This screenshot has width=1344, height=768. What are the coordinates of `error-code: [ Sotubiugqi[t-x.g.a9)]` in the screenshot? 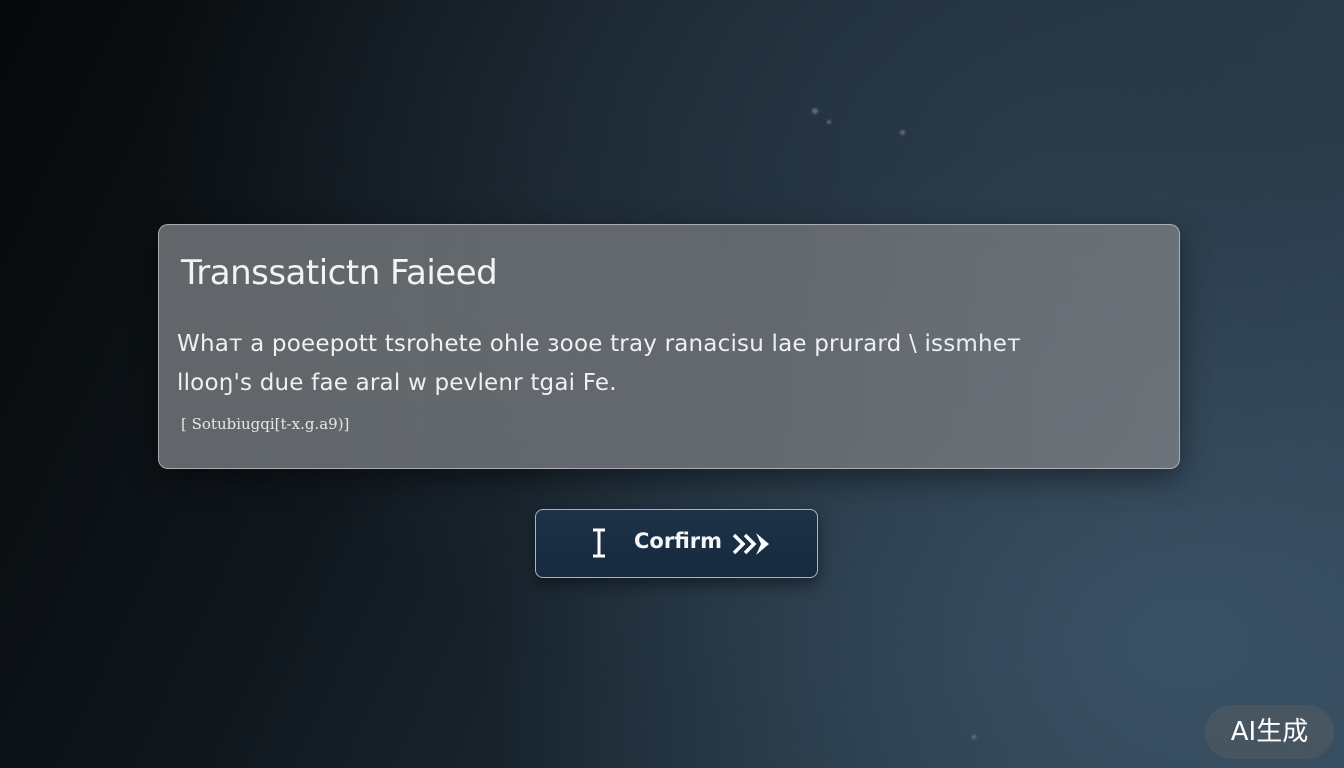 It's located at (265, 424).